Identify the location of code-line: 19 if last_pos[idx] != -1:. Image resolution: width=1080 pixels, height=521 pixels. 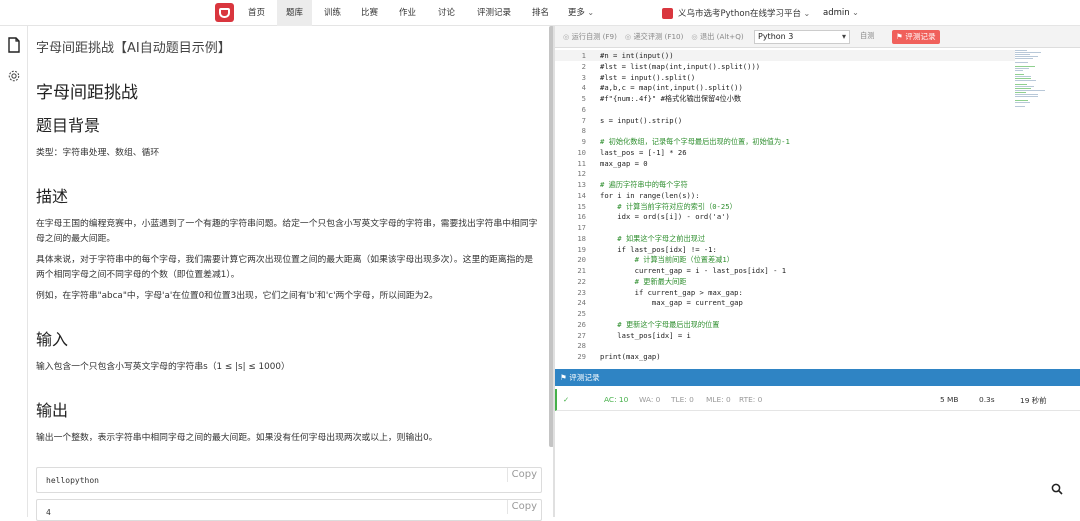
(785, 249).